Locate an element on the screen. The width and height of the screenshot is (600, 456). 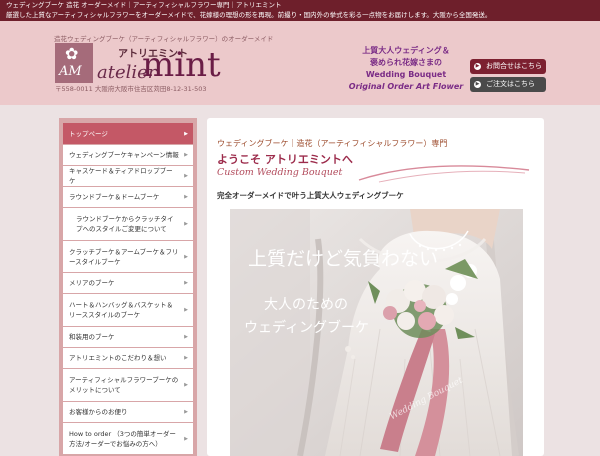
sidebar-item-how-to-order: How to order （3つの簡単オーダー方法/オーダーでお悩みの方へ） ▶ is located at coordinates (128, 439).